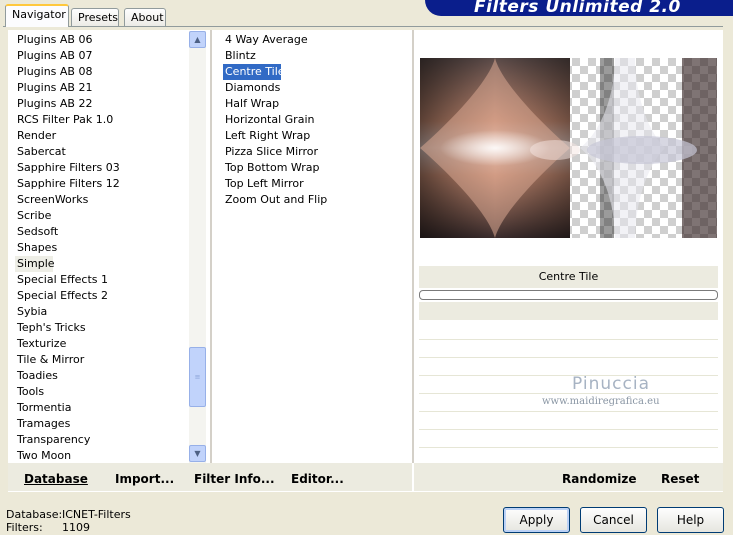 The image size is (733, 535). I want to click on help-button: Help, so click(690, 520).